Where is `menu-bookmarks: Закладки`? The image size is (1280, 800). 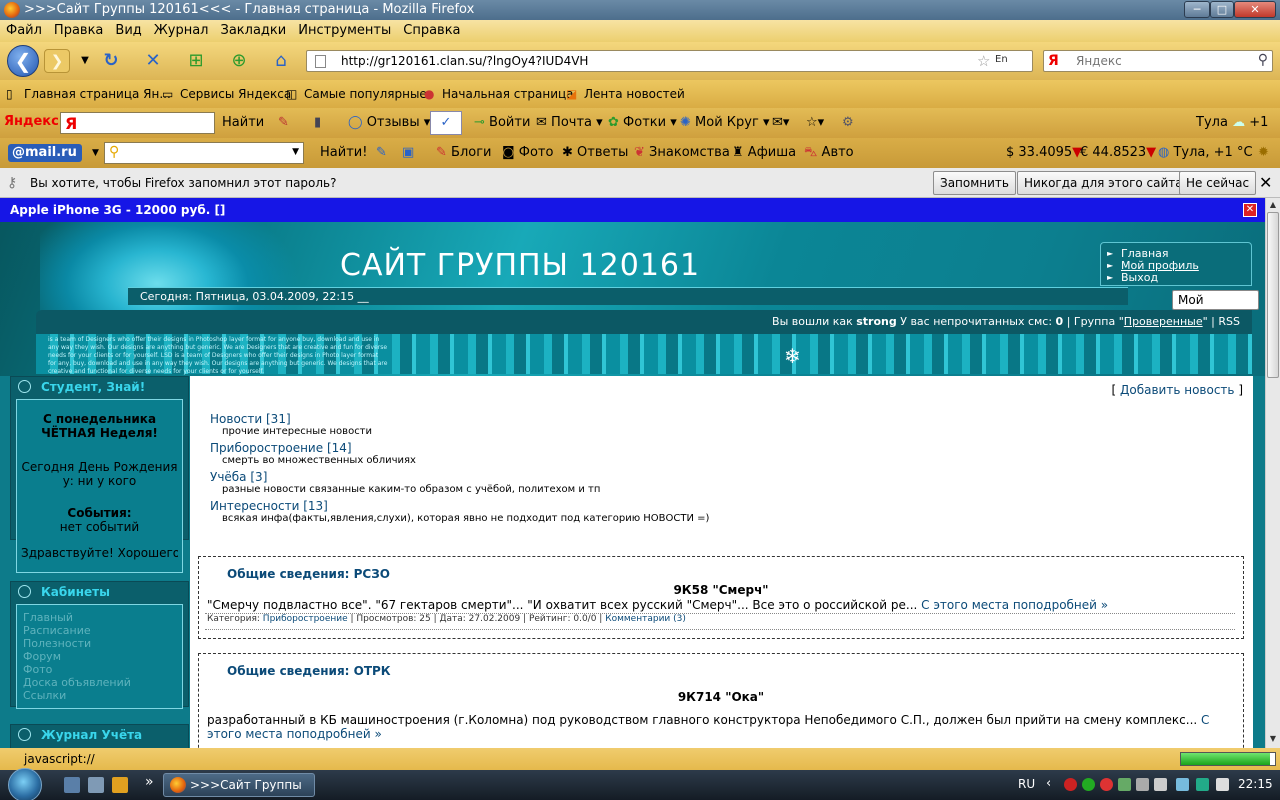 menu-bookmarks: Закладки is located at coordinates (254, 30).